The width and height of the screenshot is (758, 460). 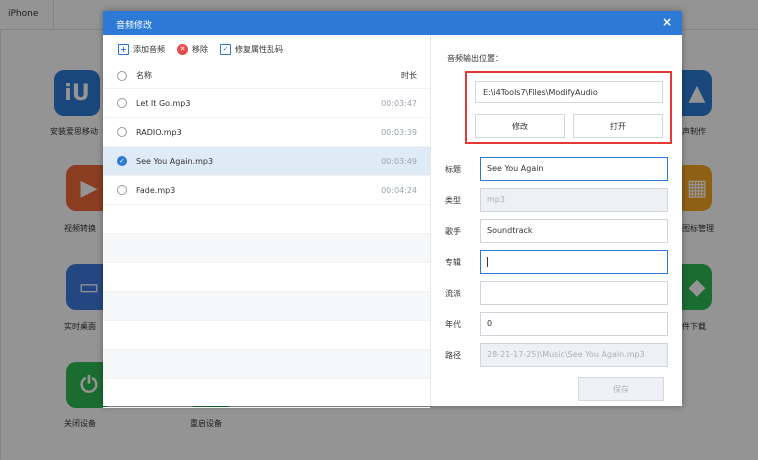 I want to click on path-row: 路径 28-21-17-25)\Music\See You Again.mp3, so click(x=563, y=355).